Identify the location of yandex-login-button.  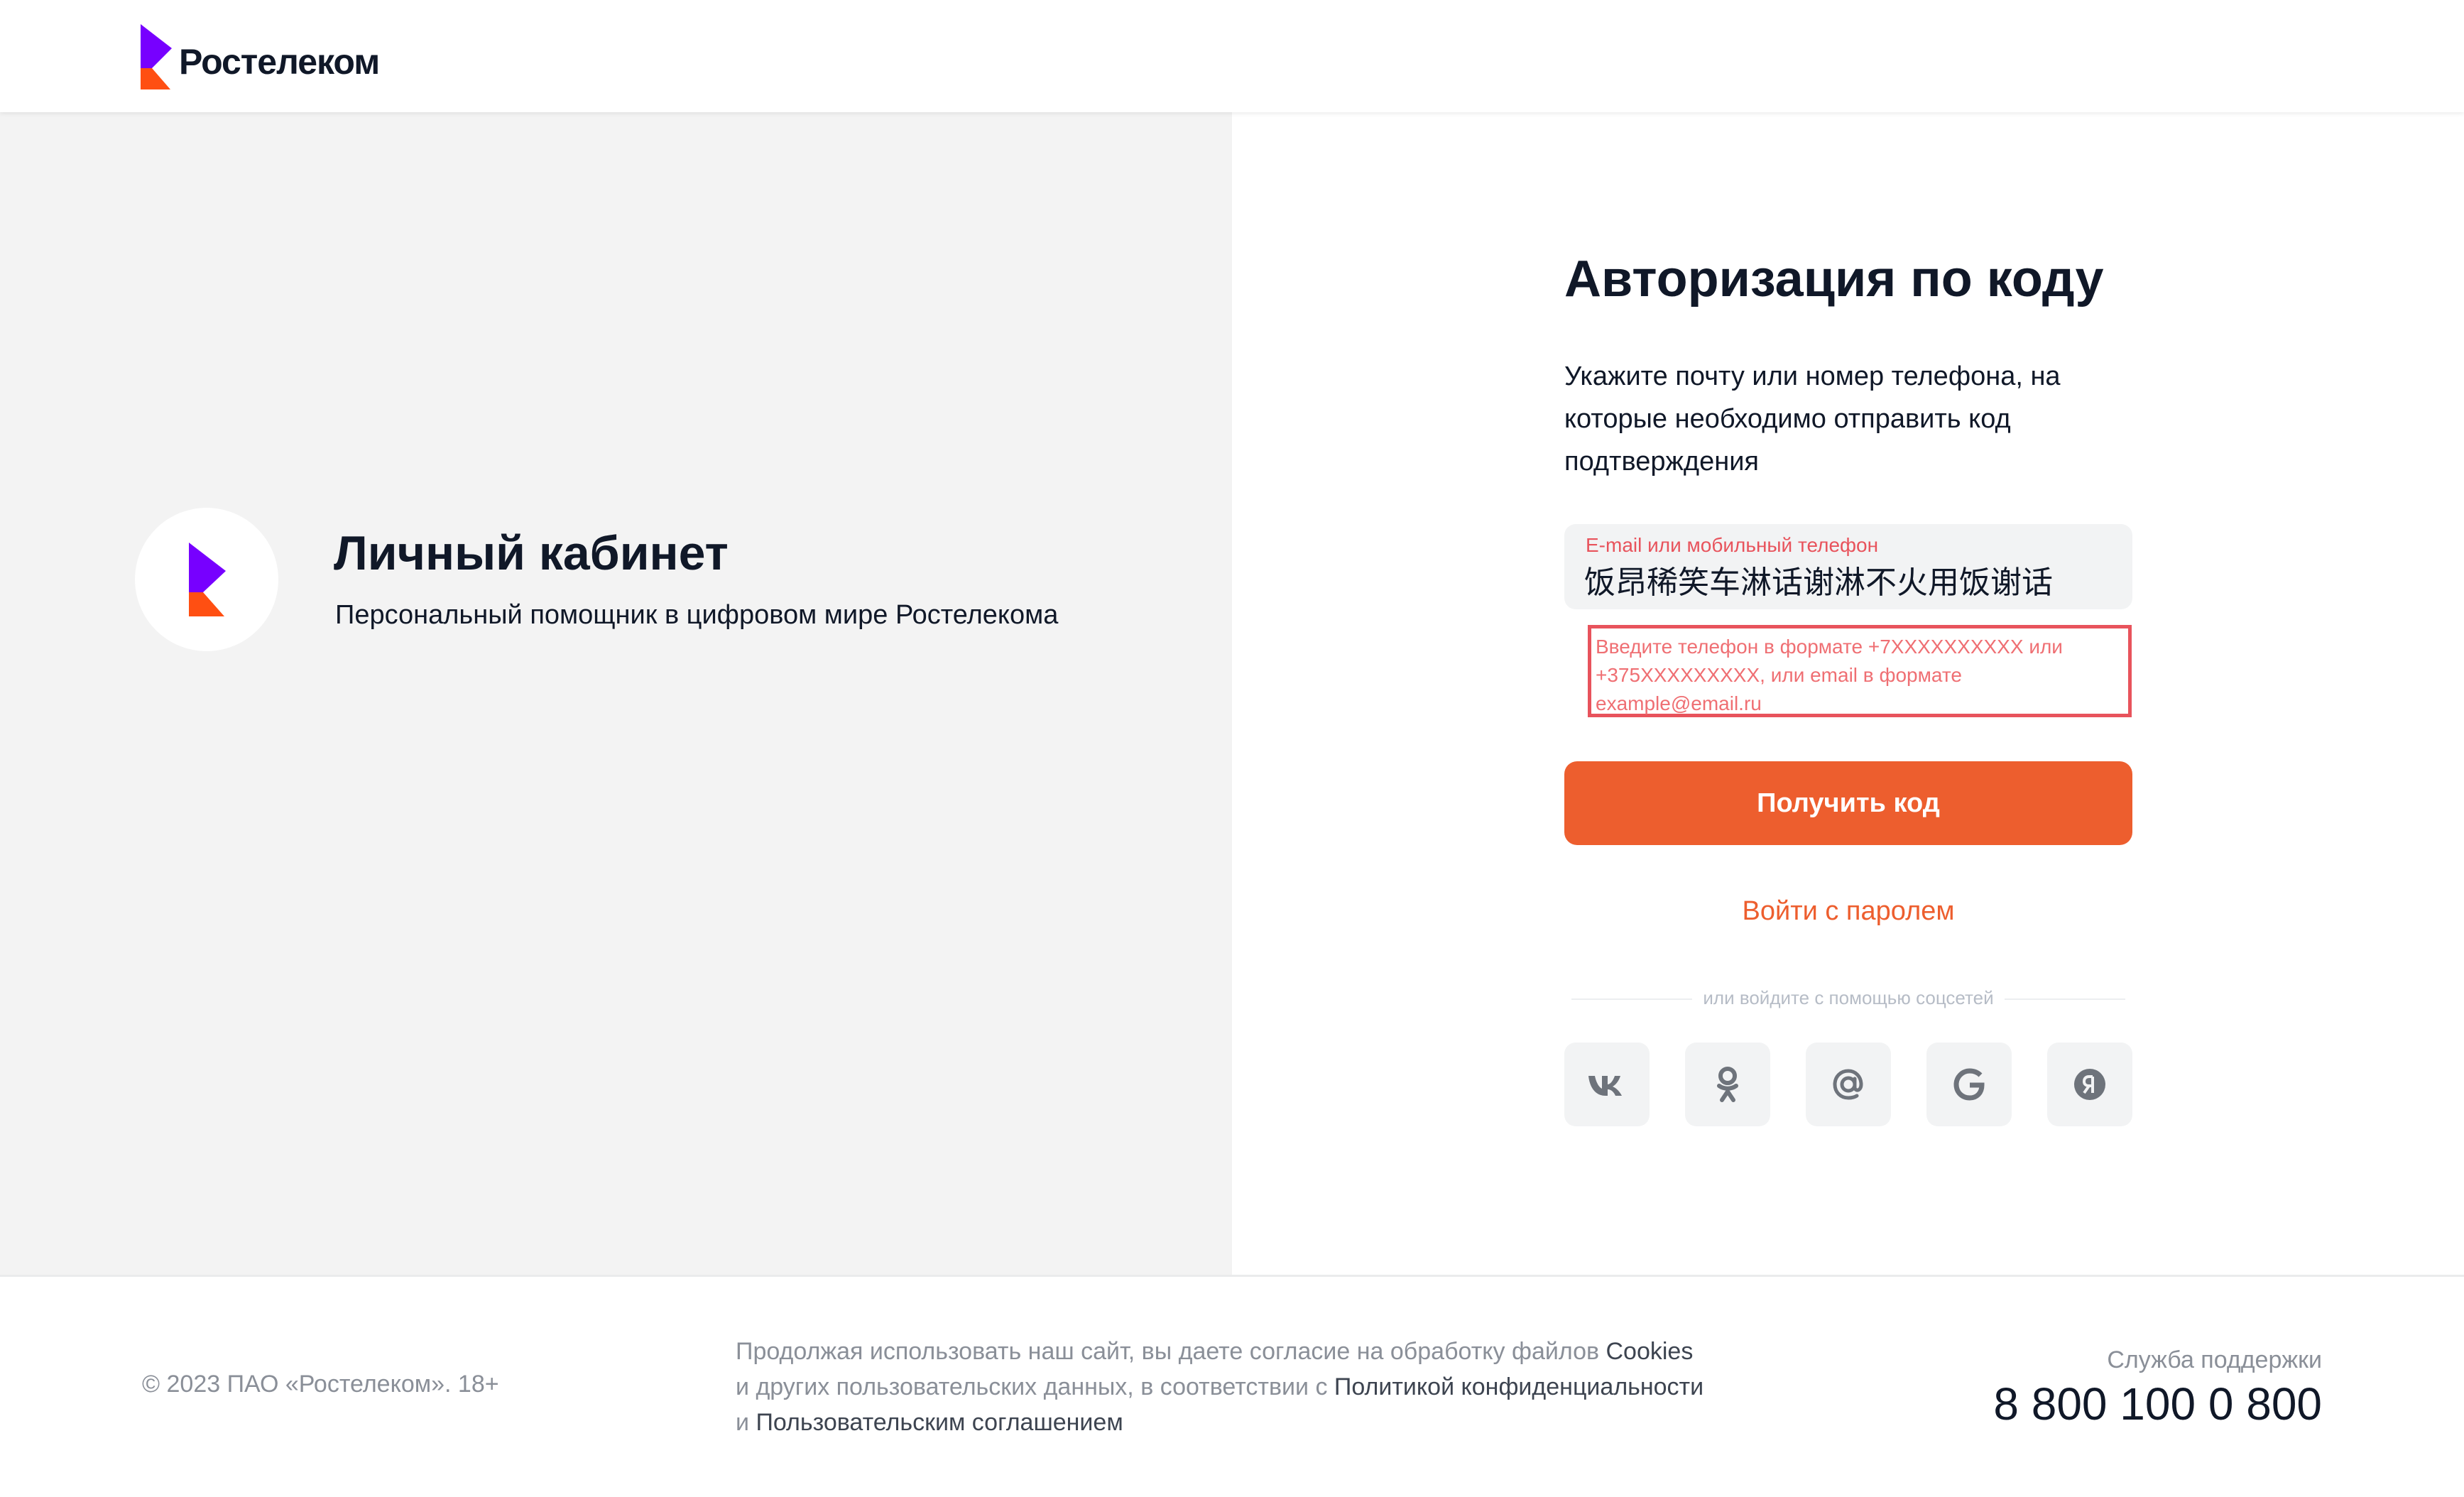
(2089, 1084).